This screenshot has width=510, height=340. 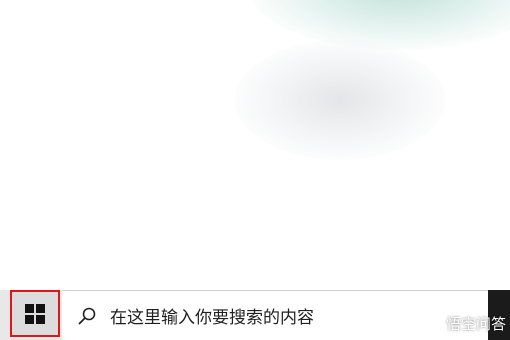 What do you see at coordinates (87, 316) in the screenshot?
I see `search-icon` at bounding box center [87, 316].